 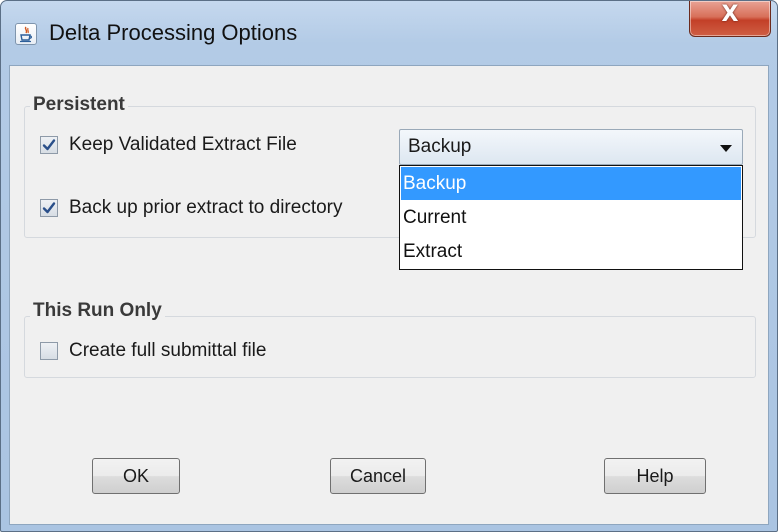 What do you see at coordinates (206, 208) in the screenshot?
I see `backup-prior-label: Back up prior extract to directory` at bounding box center [206, 208].